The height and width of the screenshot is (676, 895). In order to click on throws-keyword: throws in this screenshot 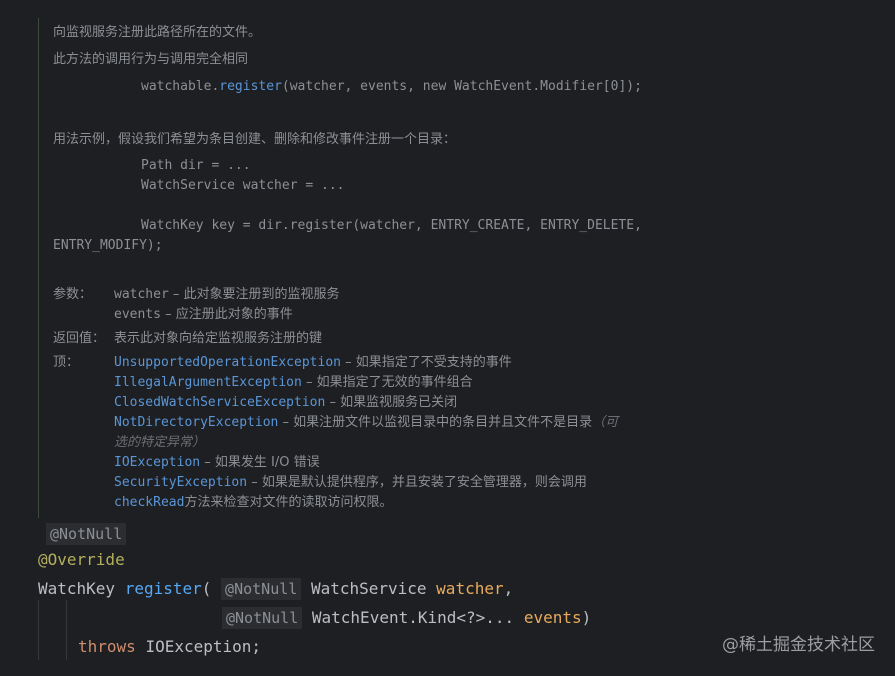, I will do `click(107, 646)`.